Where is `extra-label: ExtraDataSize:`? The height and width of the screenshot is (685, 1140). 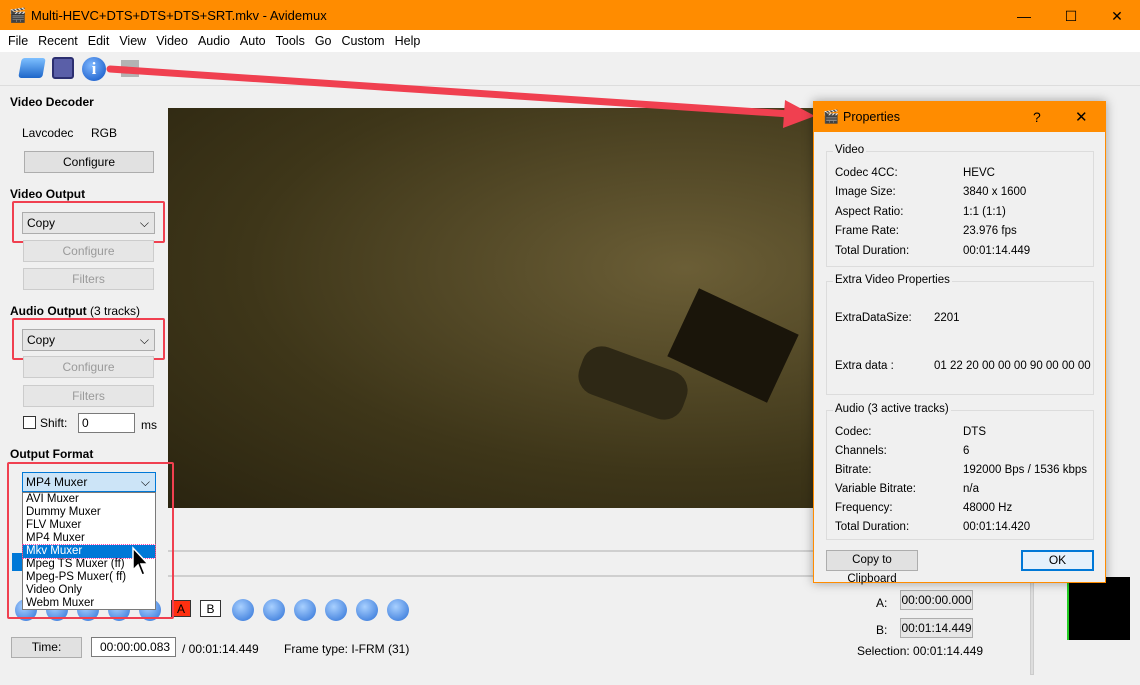
extra-label: ExtraDataSize: is located at coordinates (873, 318).